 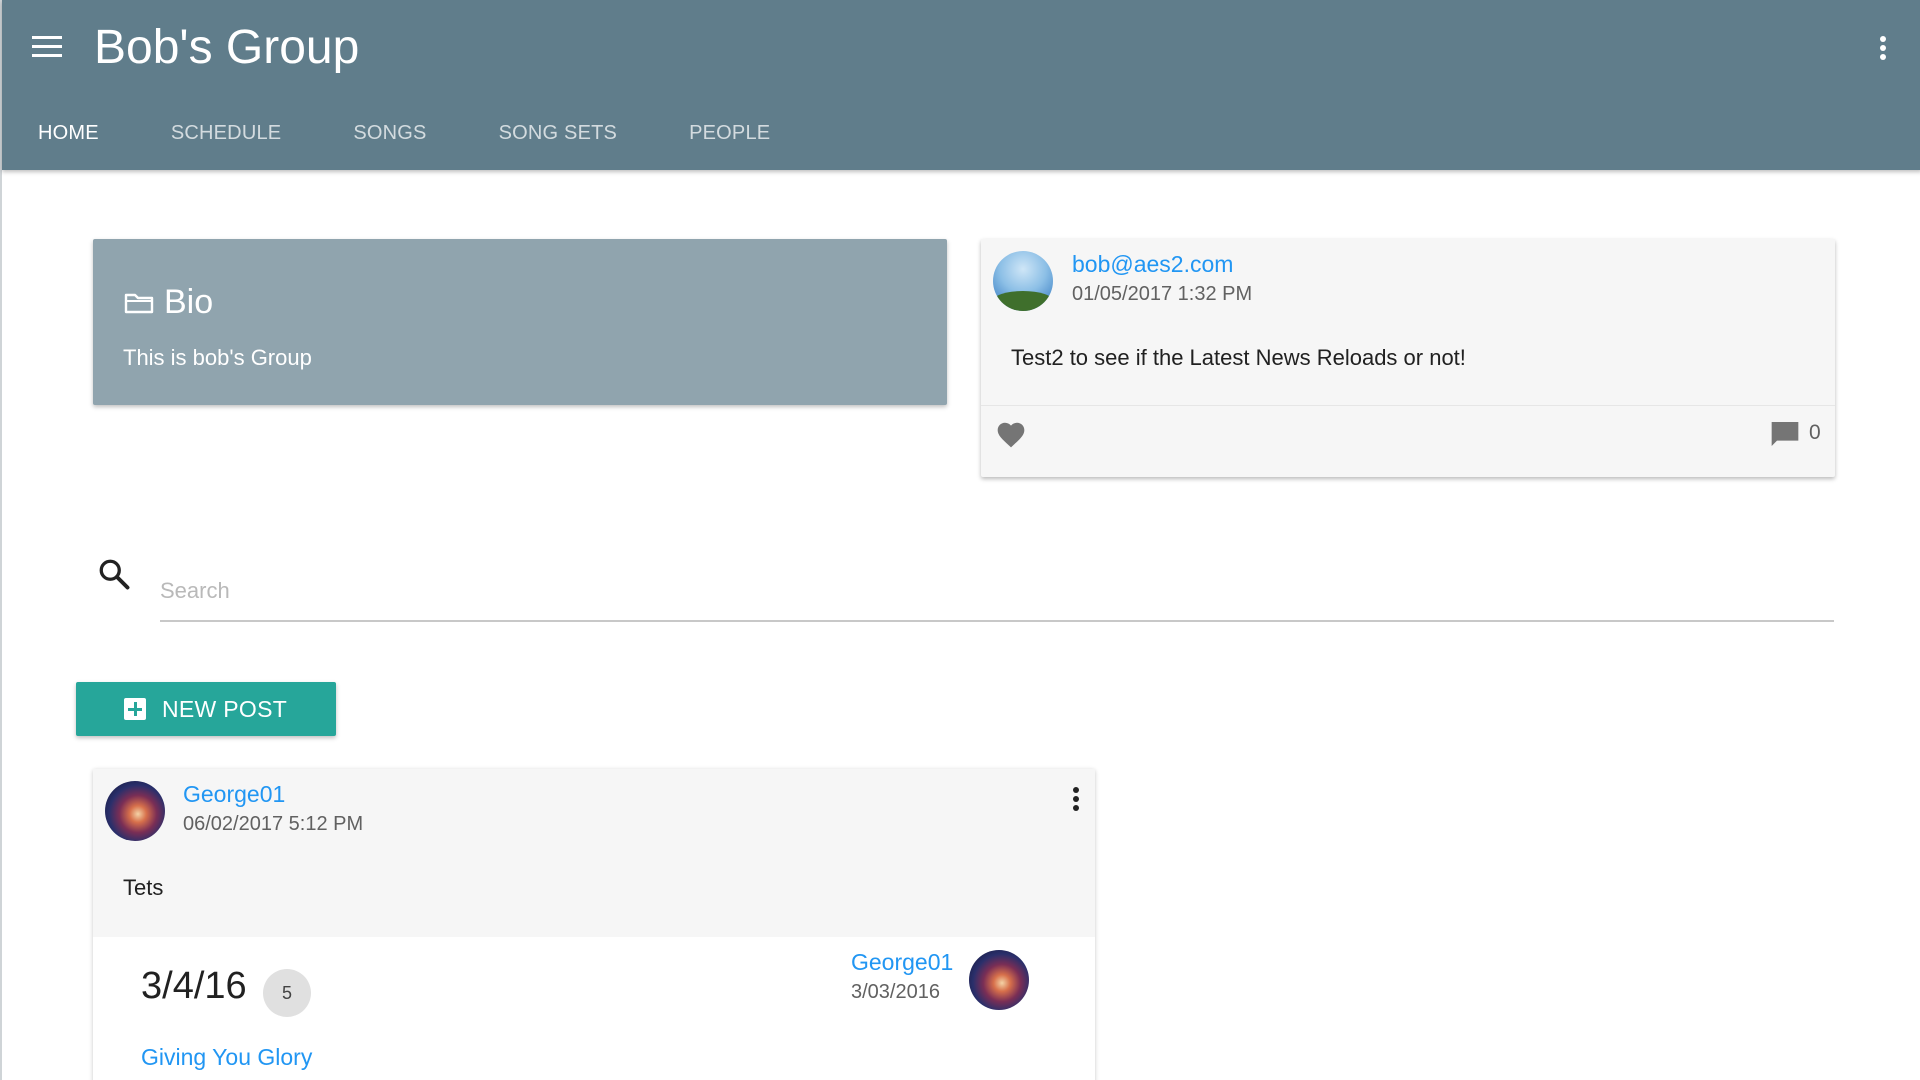 What do you see at coordinates (194, 986) in the screenshot?
I see `song-set-title: 3/4/16` at bounding box center [194, 986].